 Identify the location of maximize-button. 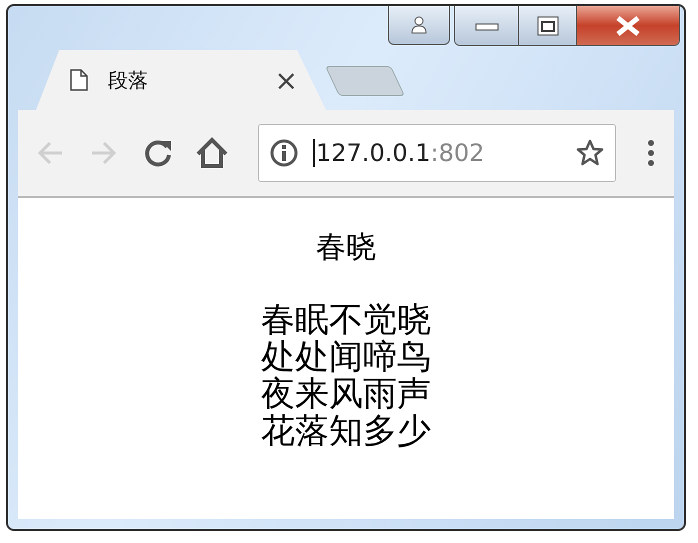
(548, 25).